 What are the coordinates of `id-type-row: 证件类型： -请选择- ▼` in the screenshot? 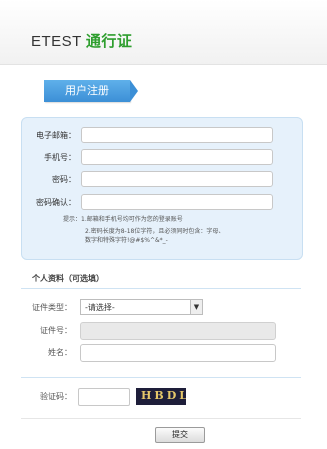 It's located at (163, 308).